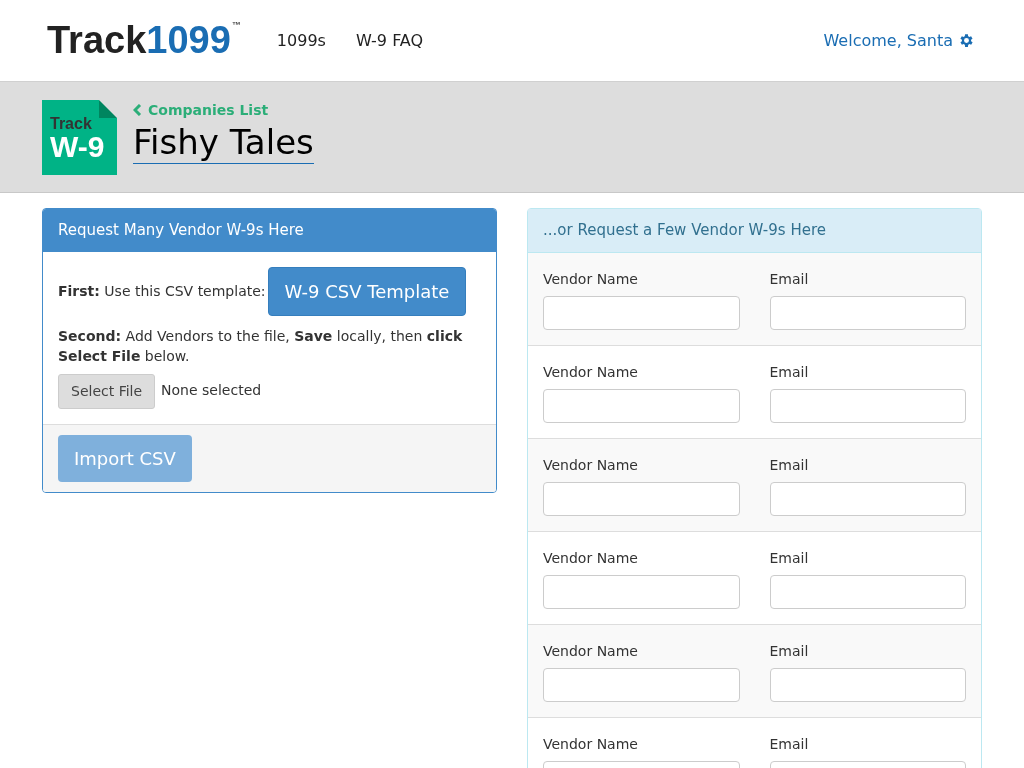  Describe the element at coordinates (137, 110) in the screenshot. I see `chevron-left-icon` at that location.